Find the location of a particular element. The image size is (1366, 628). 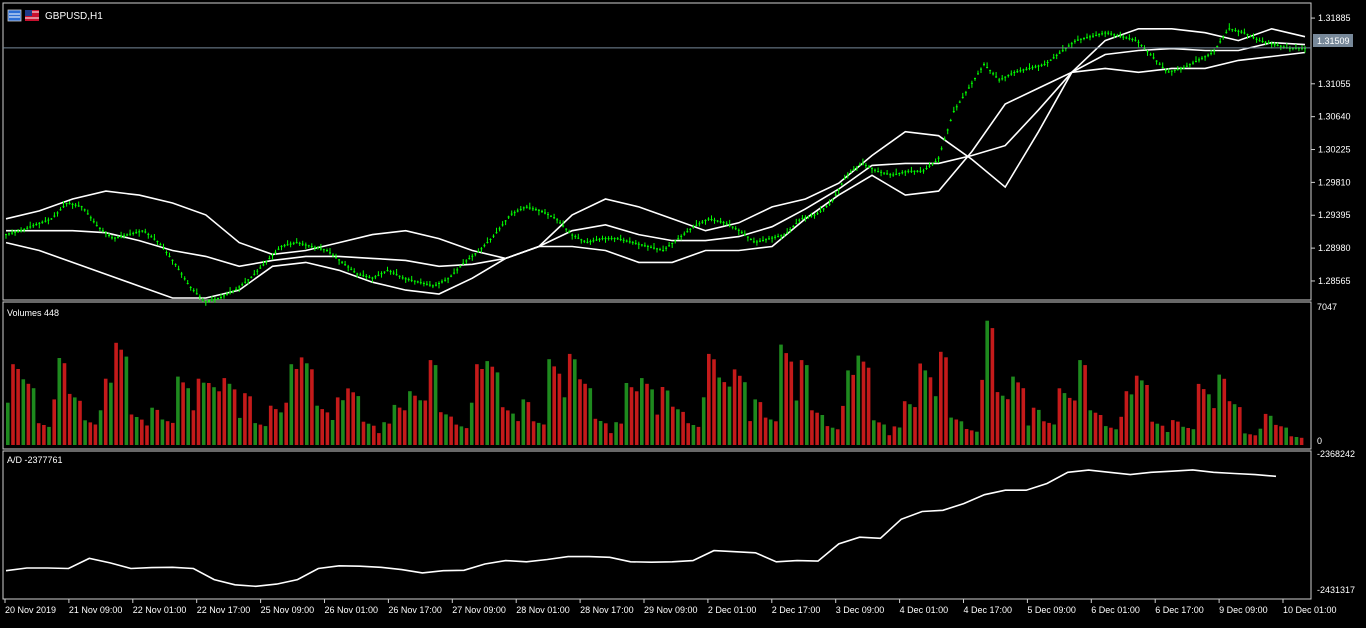

price-tick-label-6: 1.28980 is located at coordinates (1334, 248).